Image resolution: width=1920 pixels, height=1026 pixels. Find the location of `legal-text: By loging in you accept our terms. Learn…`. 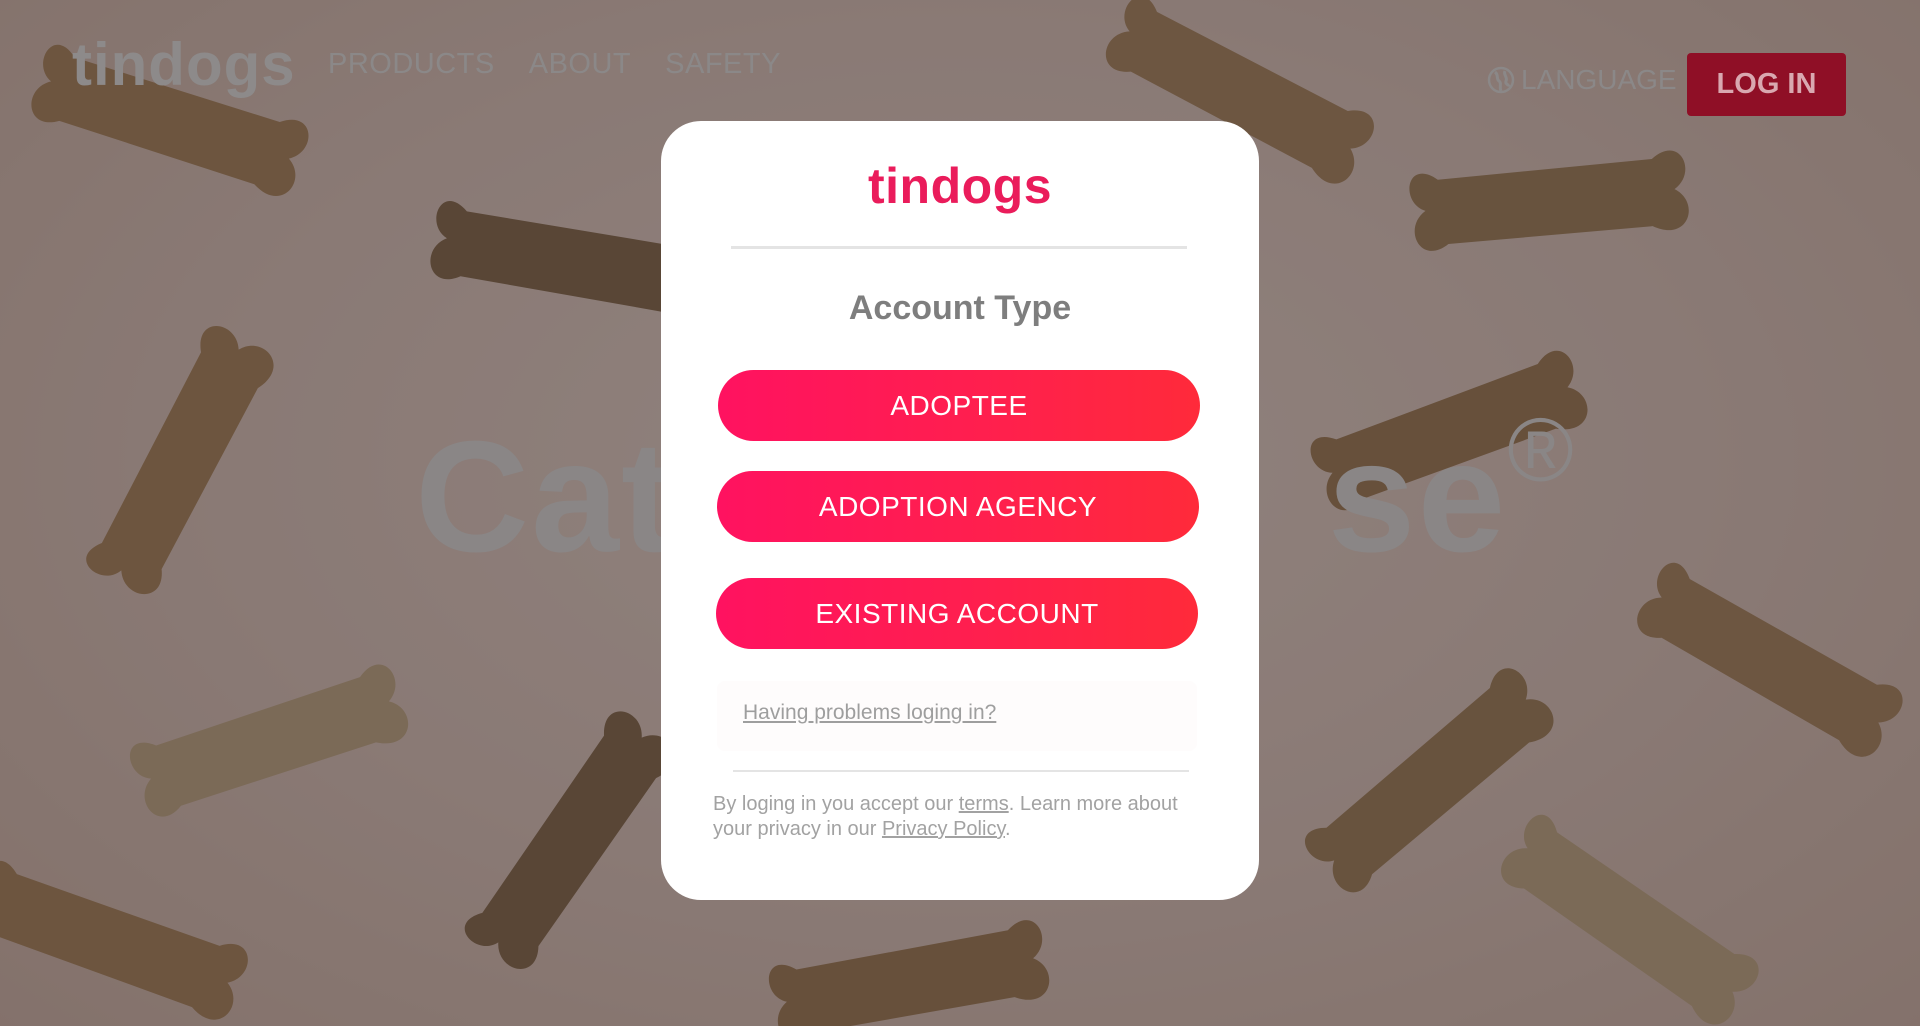

legal-text: By loging in you accept our terms. Learn… is located at coordinates (963, 817).